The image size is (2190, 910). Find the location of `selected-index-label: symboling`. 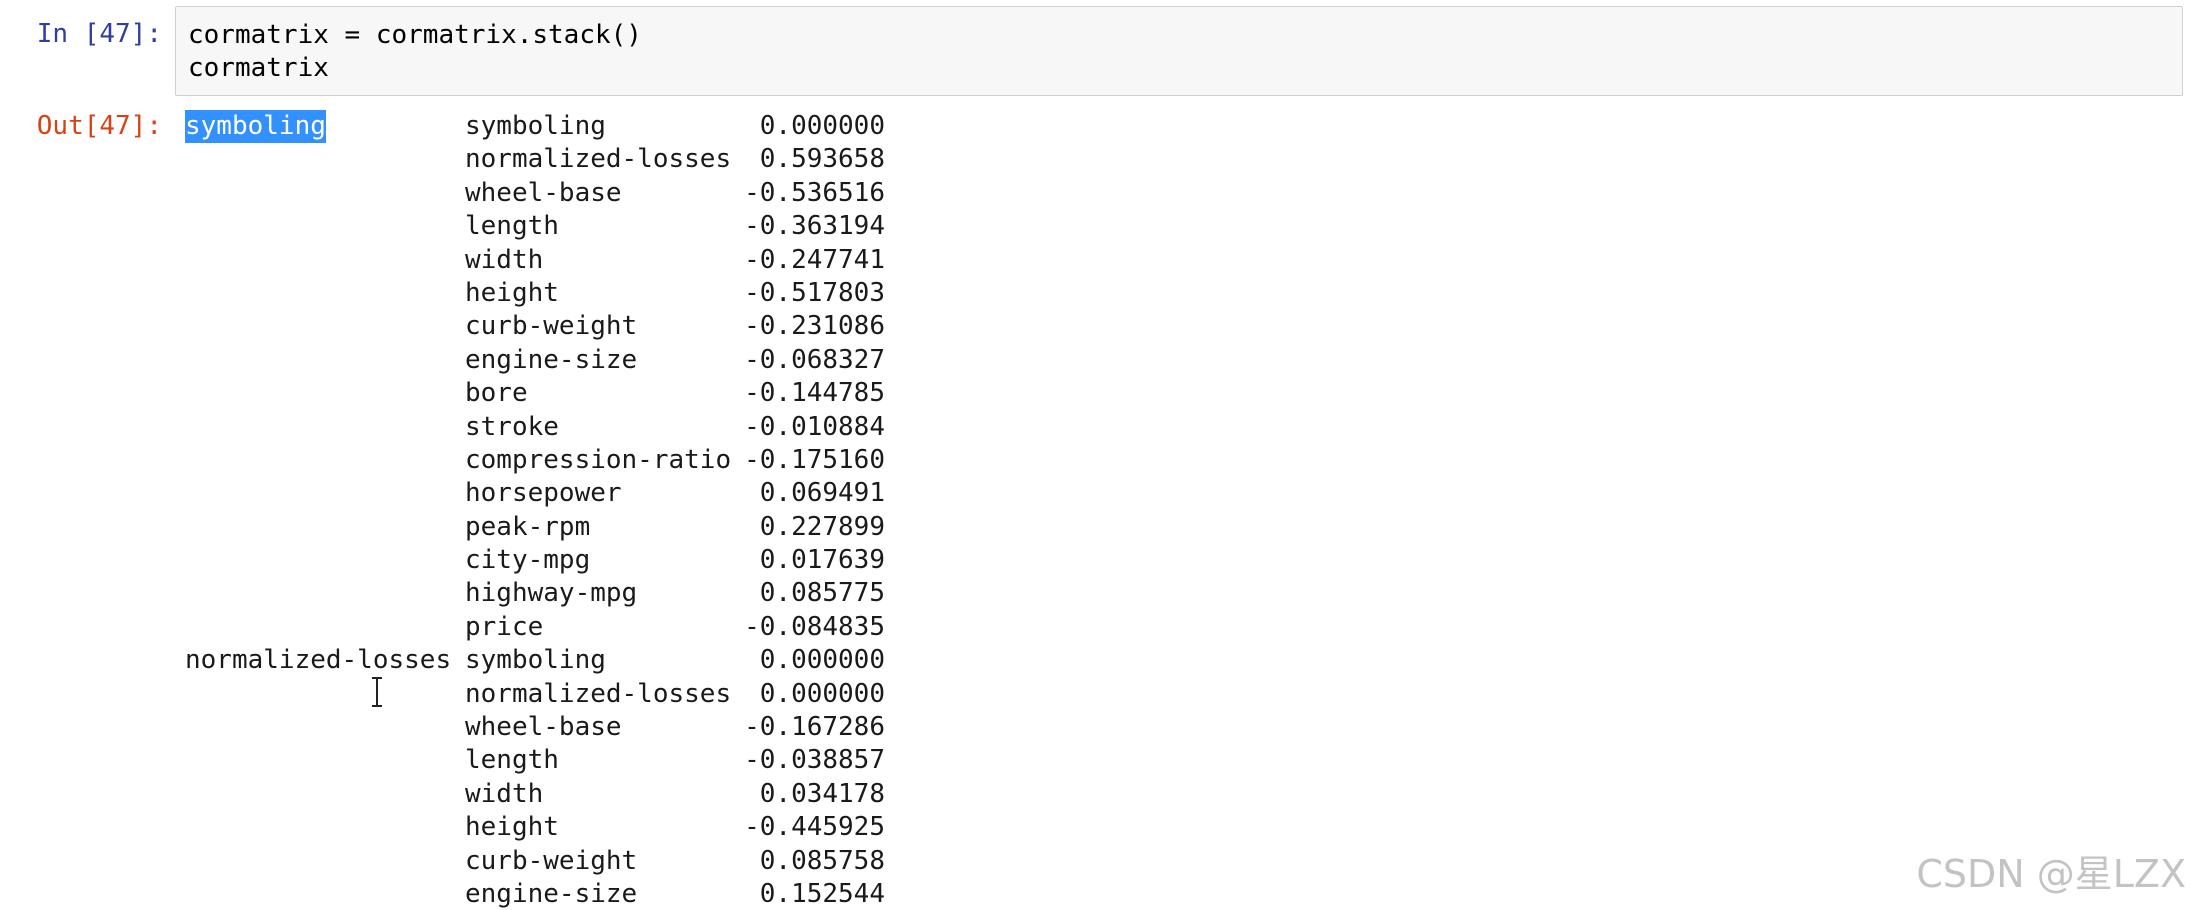

selected-index-label: symboling is located at coordinates (255, 126).